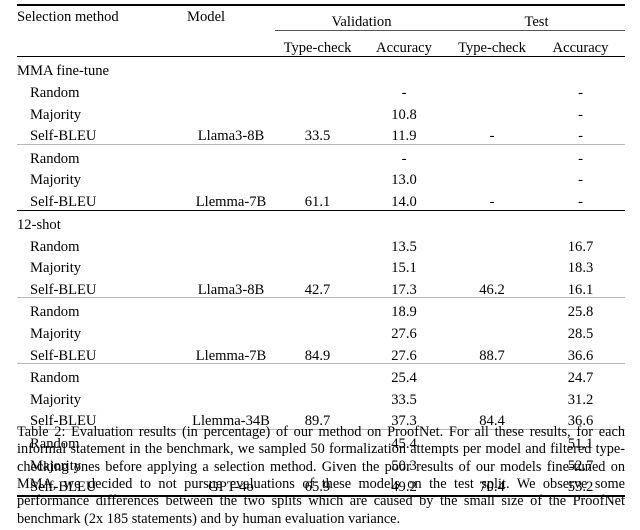 This screenshot has width=640, height=530. What do you see at coordinates (580, 333) in the screenshot?
I see `cell-test-accuracy: 28.5` at bounding box center [580, 333].